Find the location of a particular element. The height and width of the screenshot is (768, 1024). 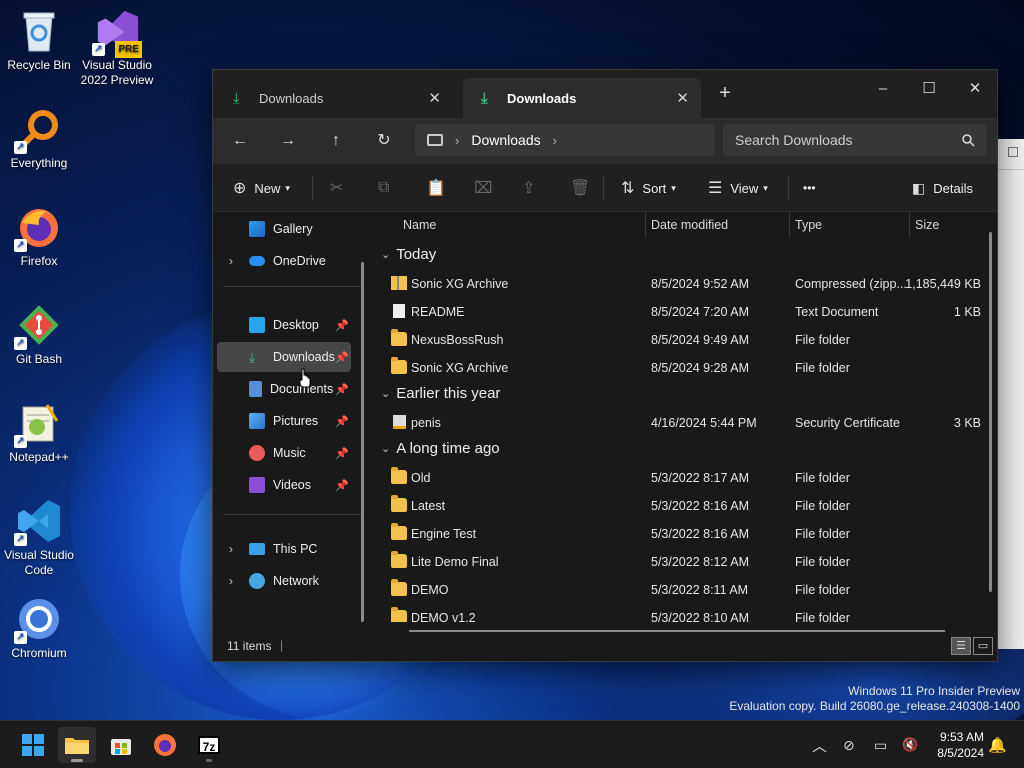

sidebar-item-downloads: ⤓ Downloads 📌 is located at coordinates (284, 357).